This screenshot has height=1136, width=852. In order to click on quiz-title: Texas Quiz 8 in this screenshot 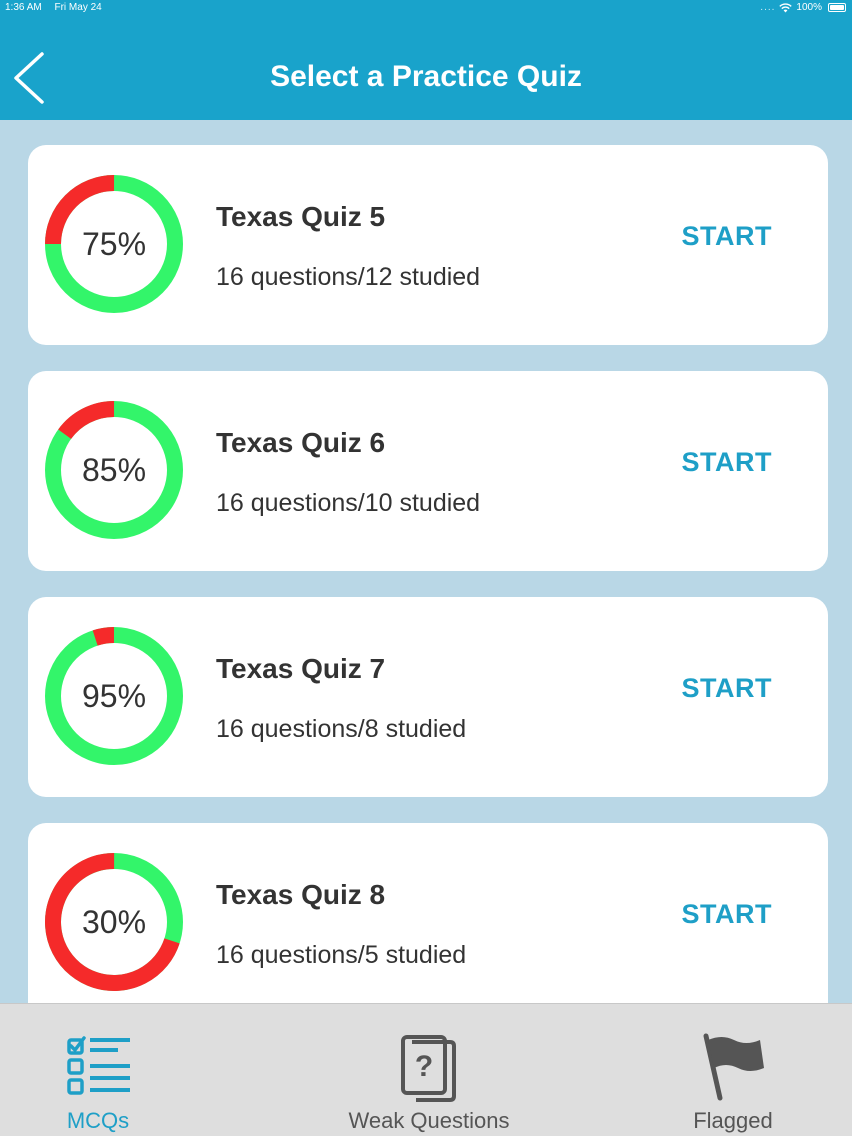, I will do `click(301, 894)`.